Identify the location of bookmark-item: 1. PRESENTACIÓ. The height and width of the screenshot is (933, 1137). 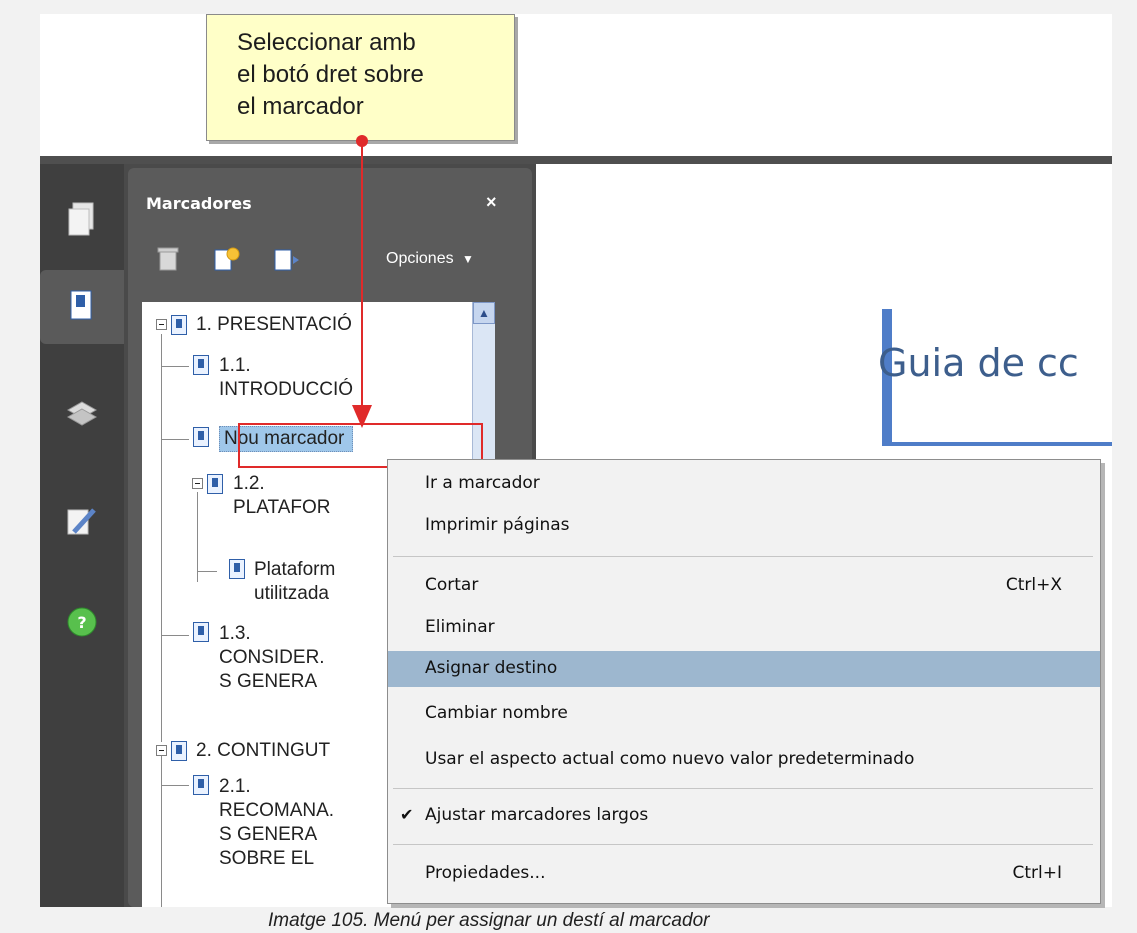
(274, 325).